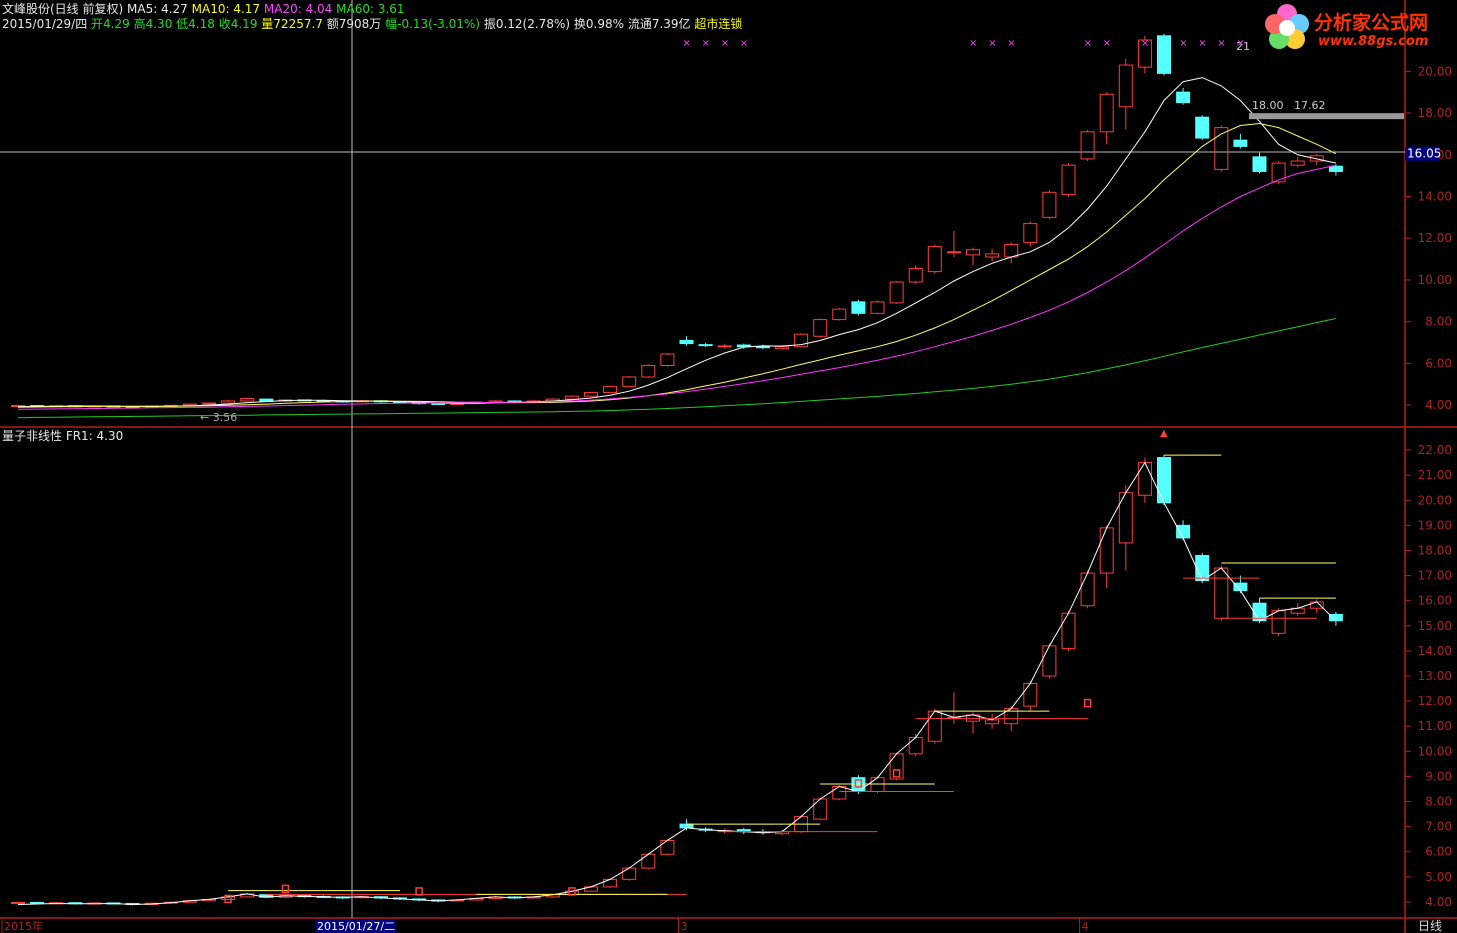 This screenshot has width=1457, height=933. Describe the element at coordinates (1430, 926) in the screenshot. I see `period-label: 日线` at that location.